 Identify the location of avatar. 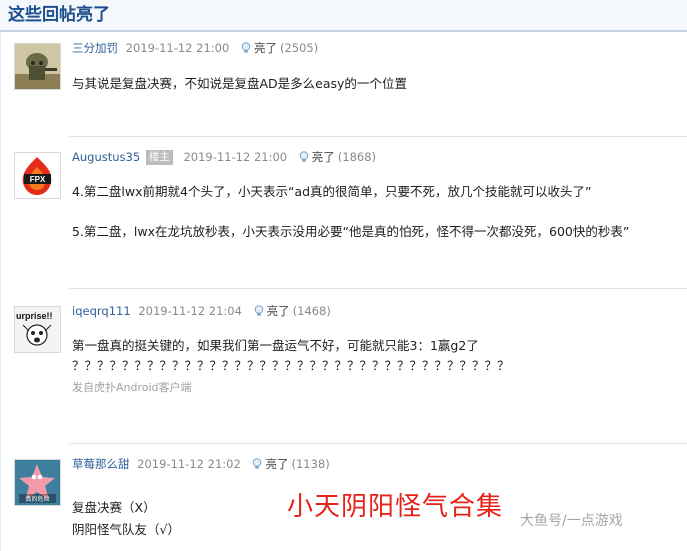
(37, 66).